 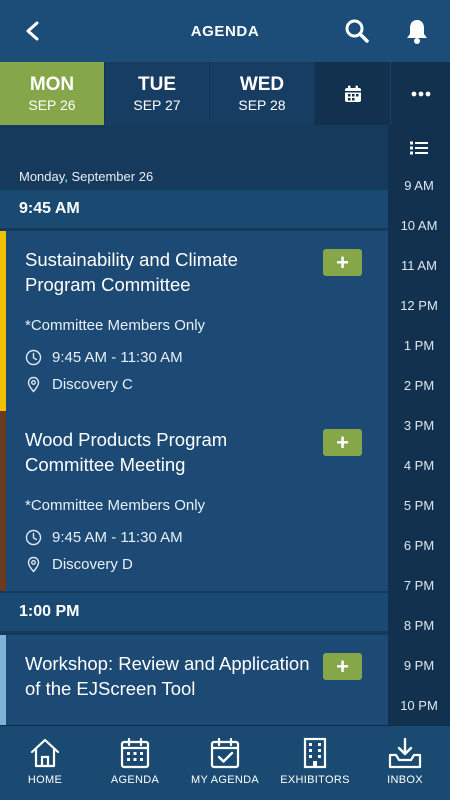 I want to click on nav-inbox: INBOX, so click(x=405, y=763).